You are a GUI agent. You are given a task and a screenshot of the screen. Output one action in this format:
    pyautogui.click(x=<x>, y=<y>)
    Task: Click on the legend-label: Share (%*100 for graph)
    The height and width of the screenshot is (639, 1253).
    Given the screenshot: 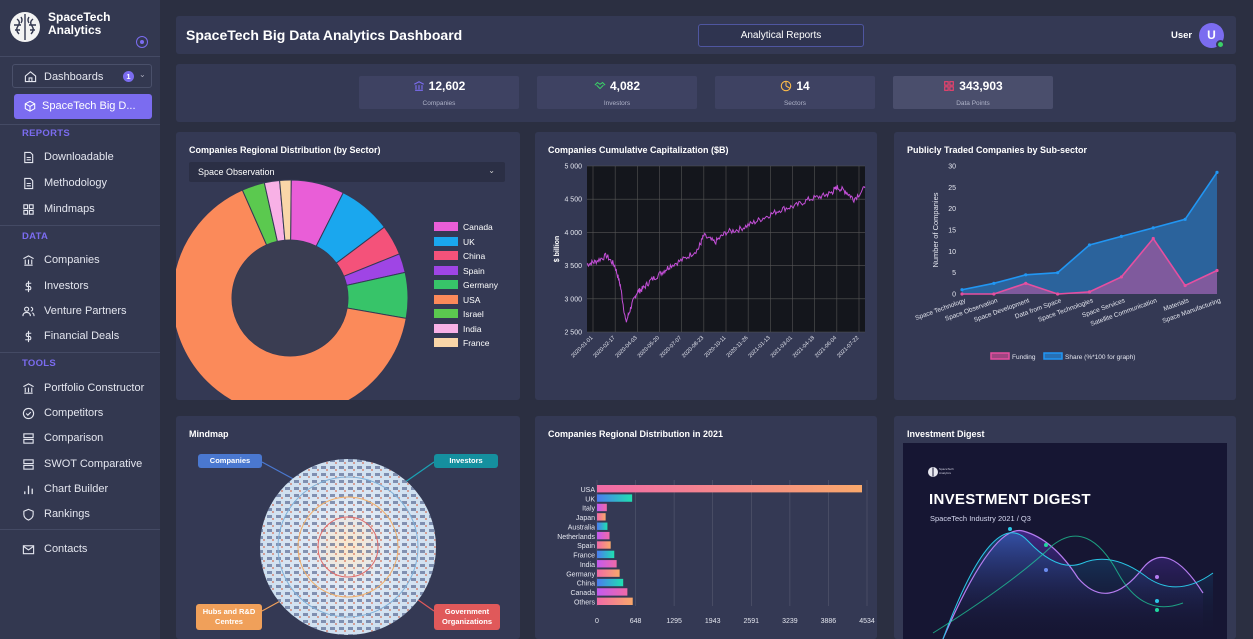 What is the action you would take?
    pyautogui.click(x=1100, y=357)
    